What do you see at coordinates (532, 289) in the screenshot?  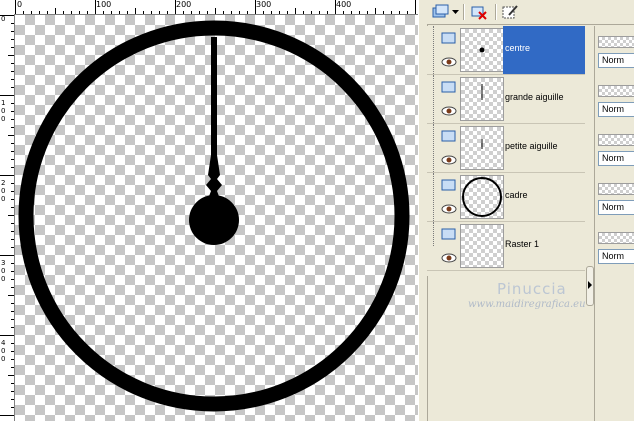 I see `watermark-name: Pinuccia` at bounding box center [532, 289].